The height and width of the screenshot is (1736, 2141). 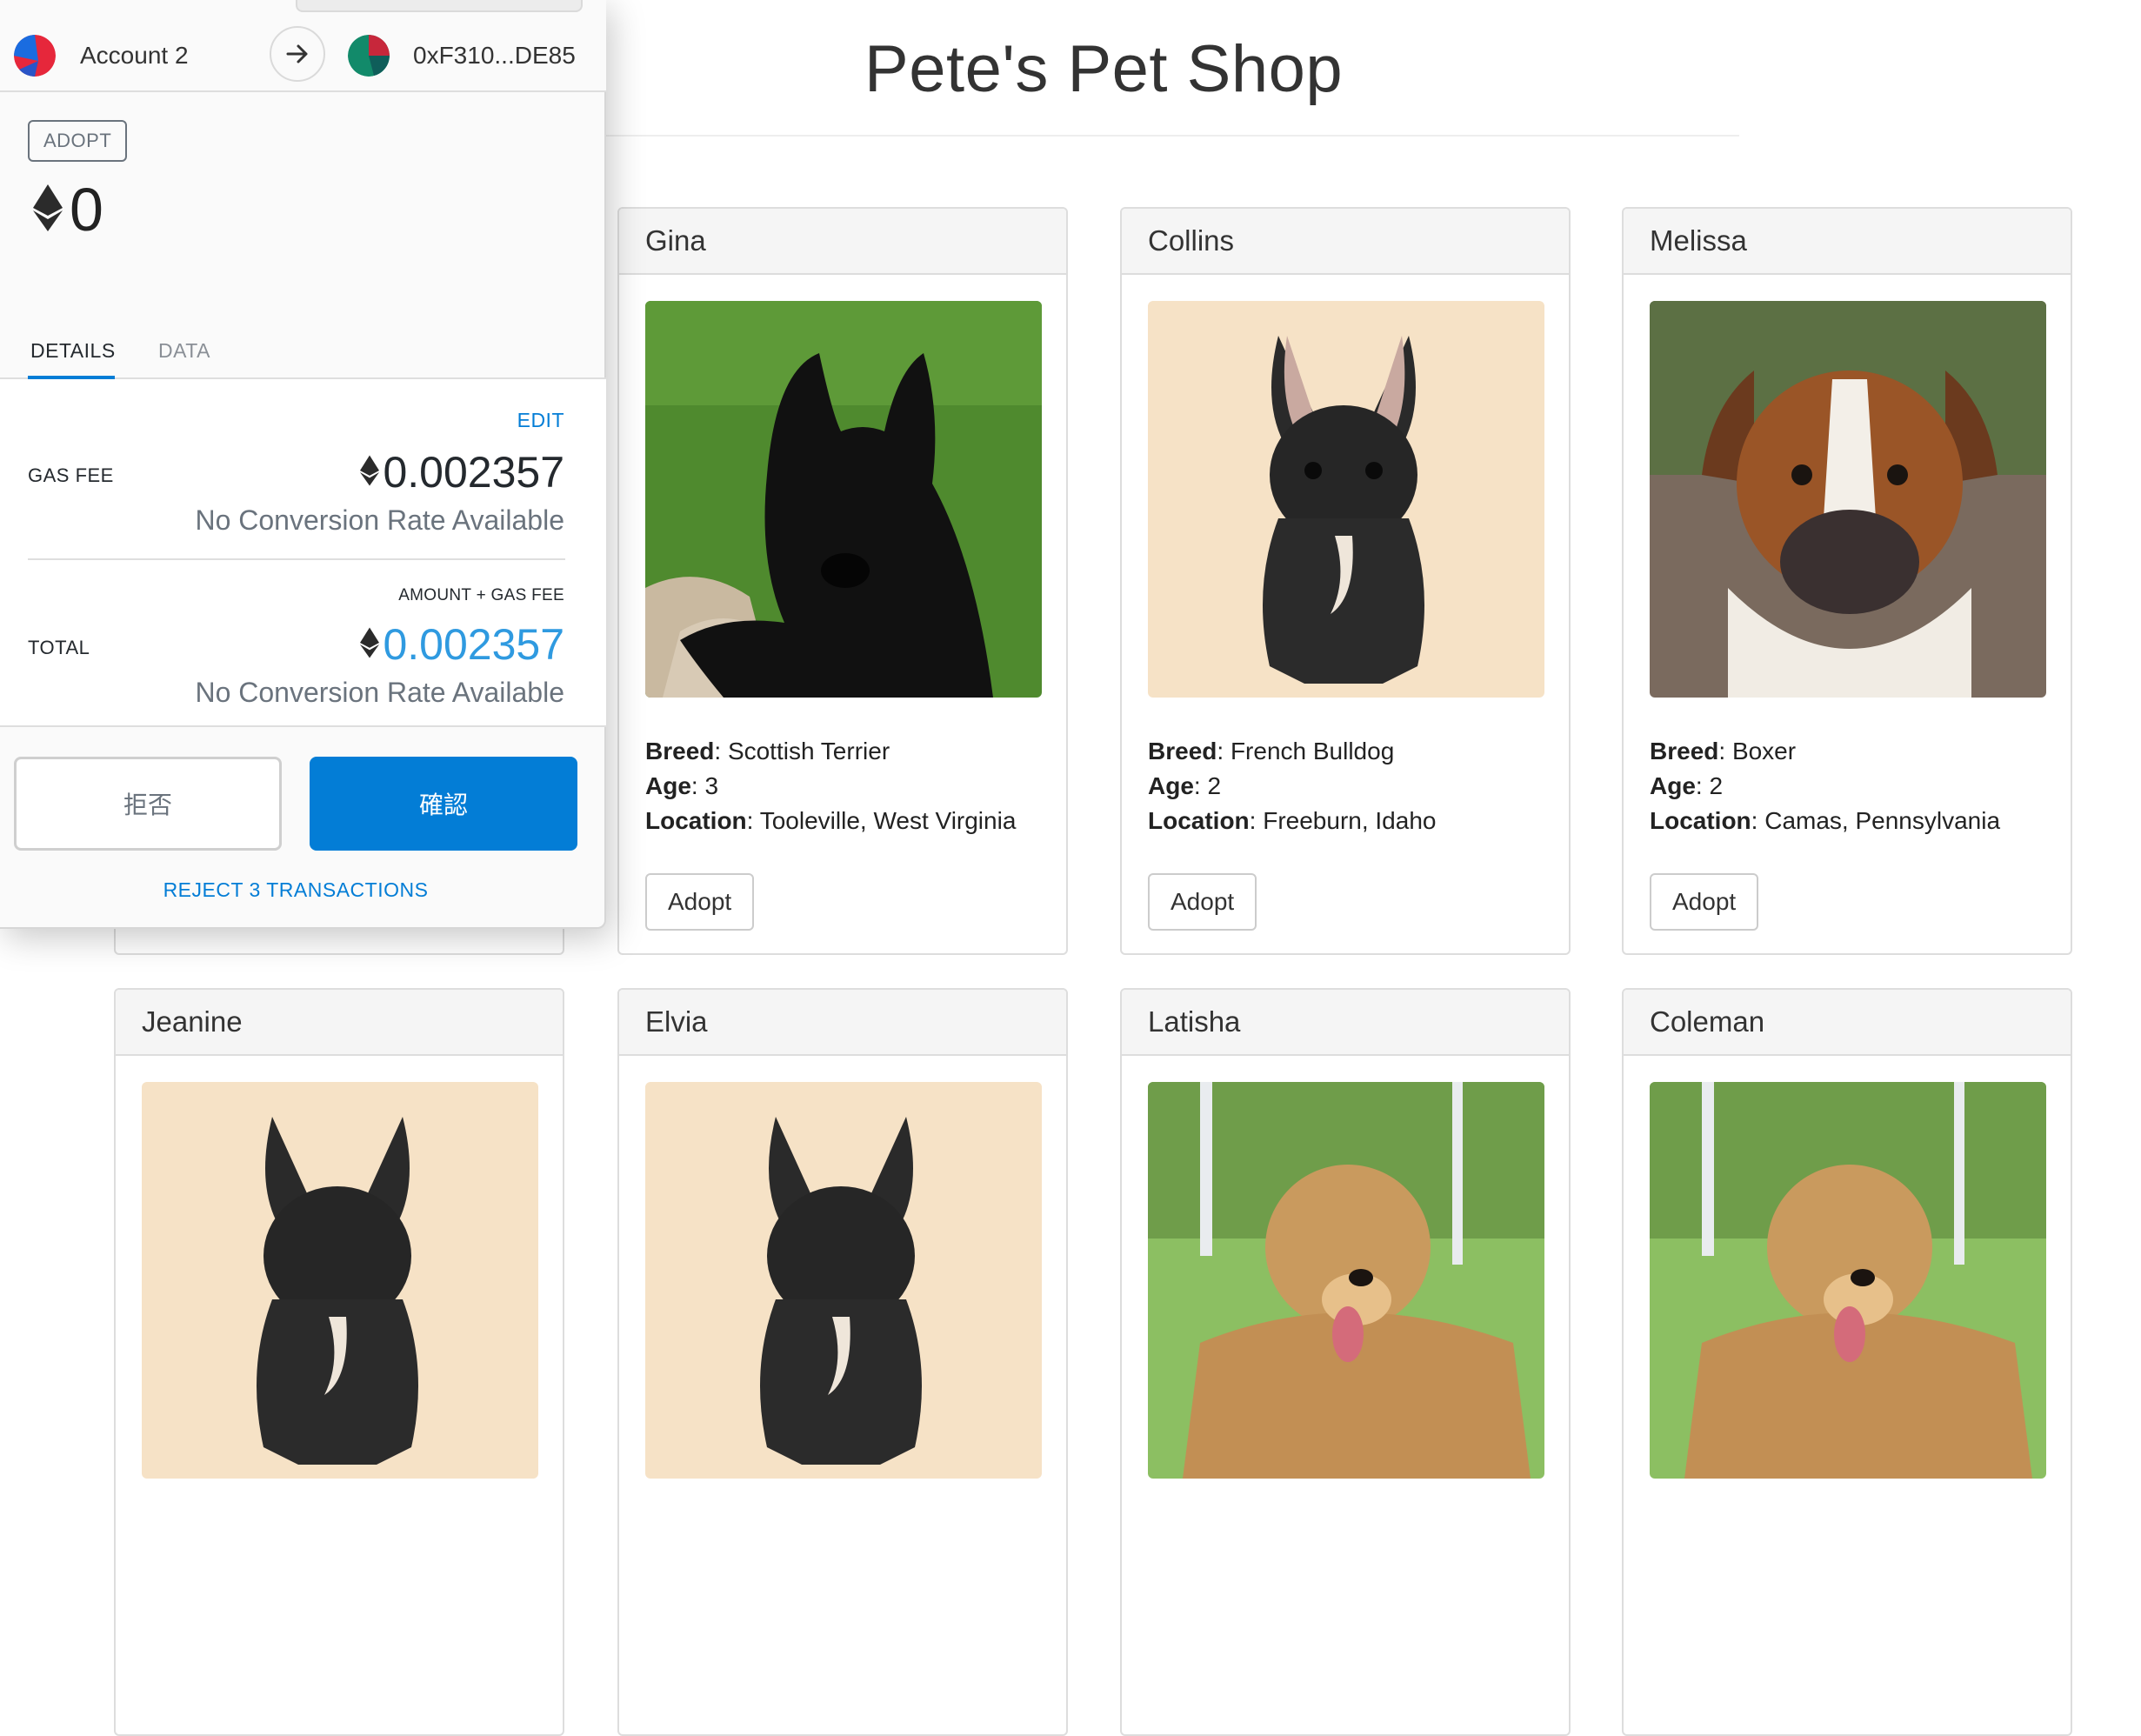 What do you see at coordinates (462, 644) in the screenshot?
I see `total-value: 0.002357` at bounding box center [462, 644].